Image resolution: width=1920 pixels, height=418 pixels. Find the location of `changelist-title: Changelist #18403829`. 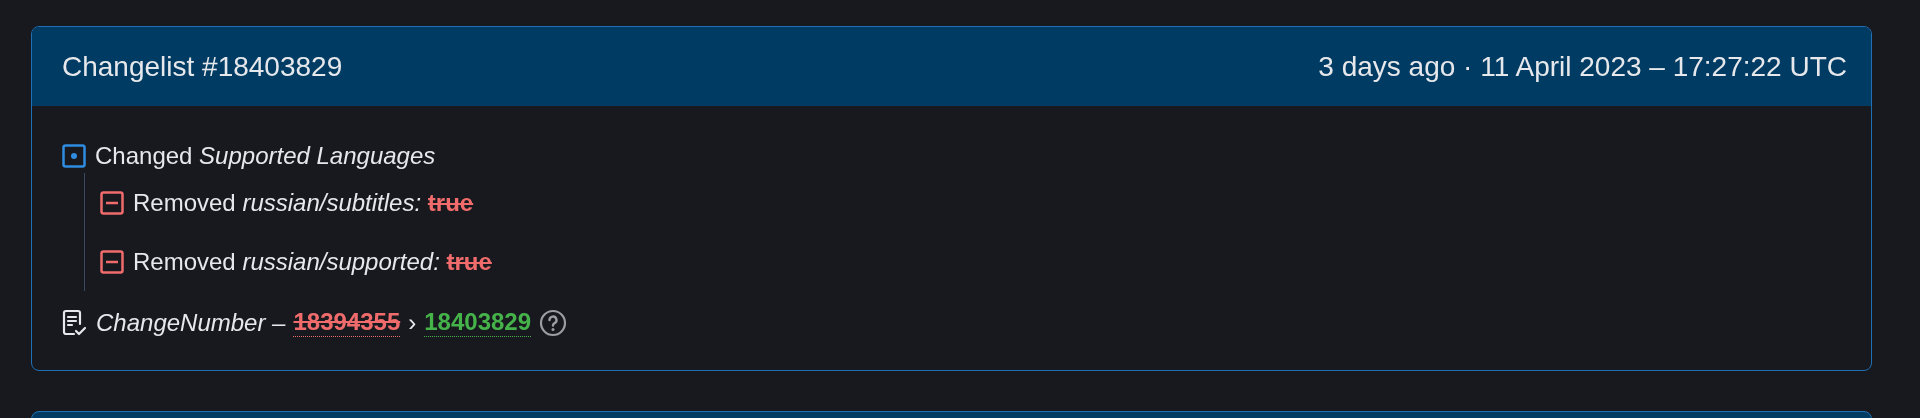

changelist-title: Changelist #18403829 is located at coordinates (202, 66).